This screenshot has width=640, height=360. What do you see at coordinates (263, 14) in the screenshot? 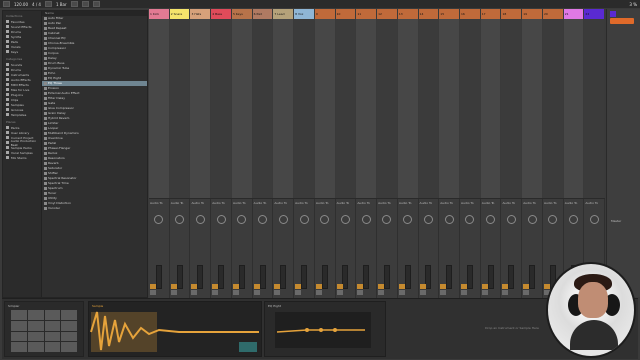
I see `track-header: 6 Pad` at bounding box center [263, 14].